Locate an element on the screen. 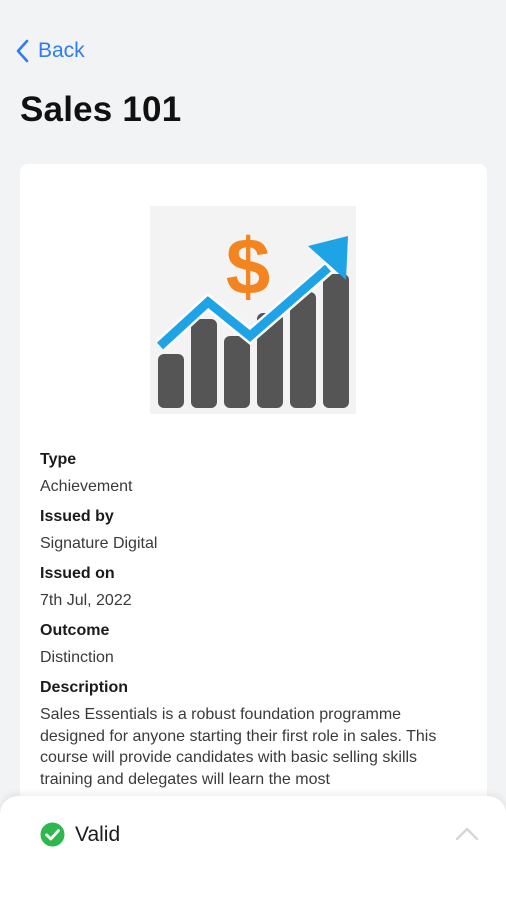 Image resolution: width=506 pixels, height=900 pixels. type-label: Type is located at coordinates (58, 459).